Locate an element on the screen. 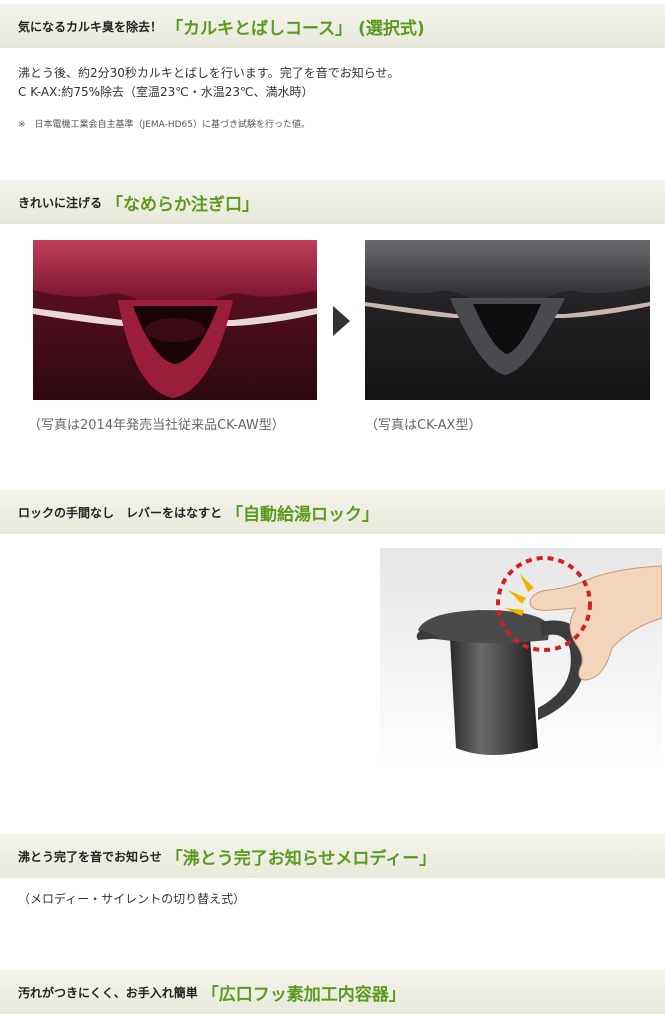  feature-title: 「カルキとばしコース」 (選択式) is located at coordinates (295, 28).